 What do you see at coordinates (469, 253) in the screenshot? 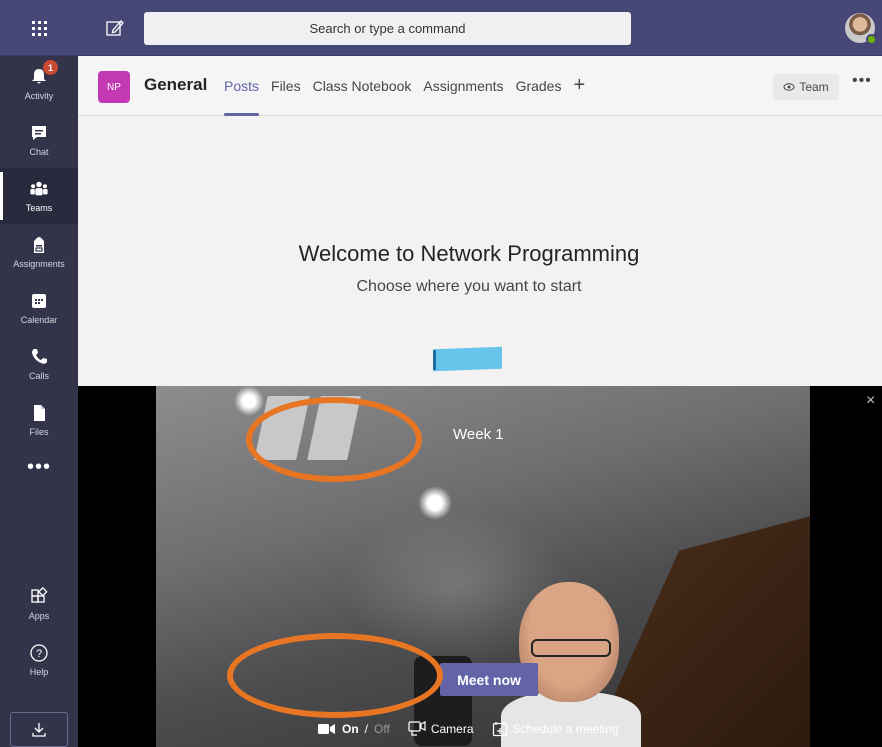
I see `welcome-title: Welcome to Network Programming` at bounding box center [469, 253].